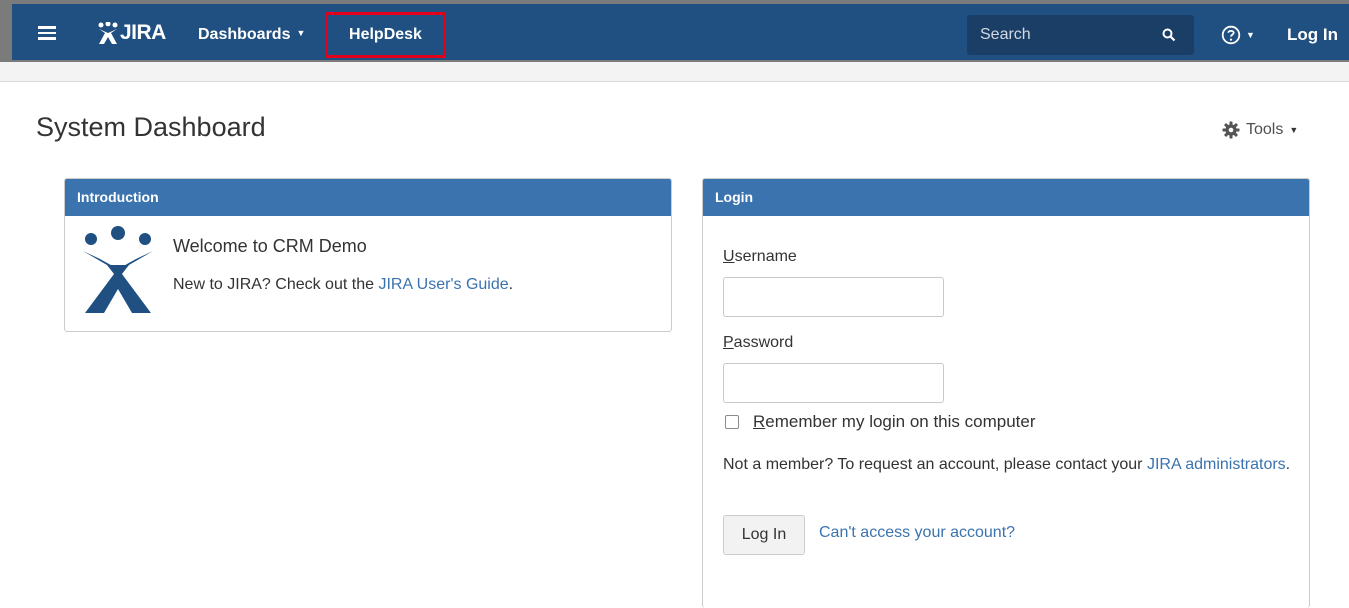 The height and width of the screenshot is (608, 1349). What do you see at coordinates (270, 246) in the screenshot?
I see `welcome-text: Welcome to CRM Demo` at bounding box center [270, 246].